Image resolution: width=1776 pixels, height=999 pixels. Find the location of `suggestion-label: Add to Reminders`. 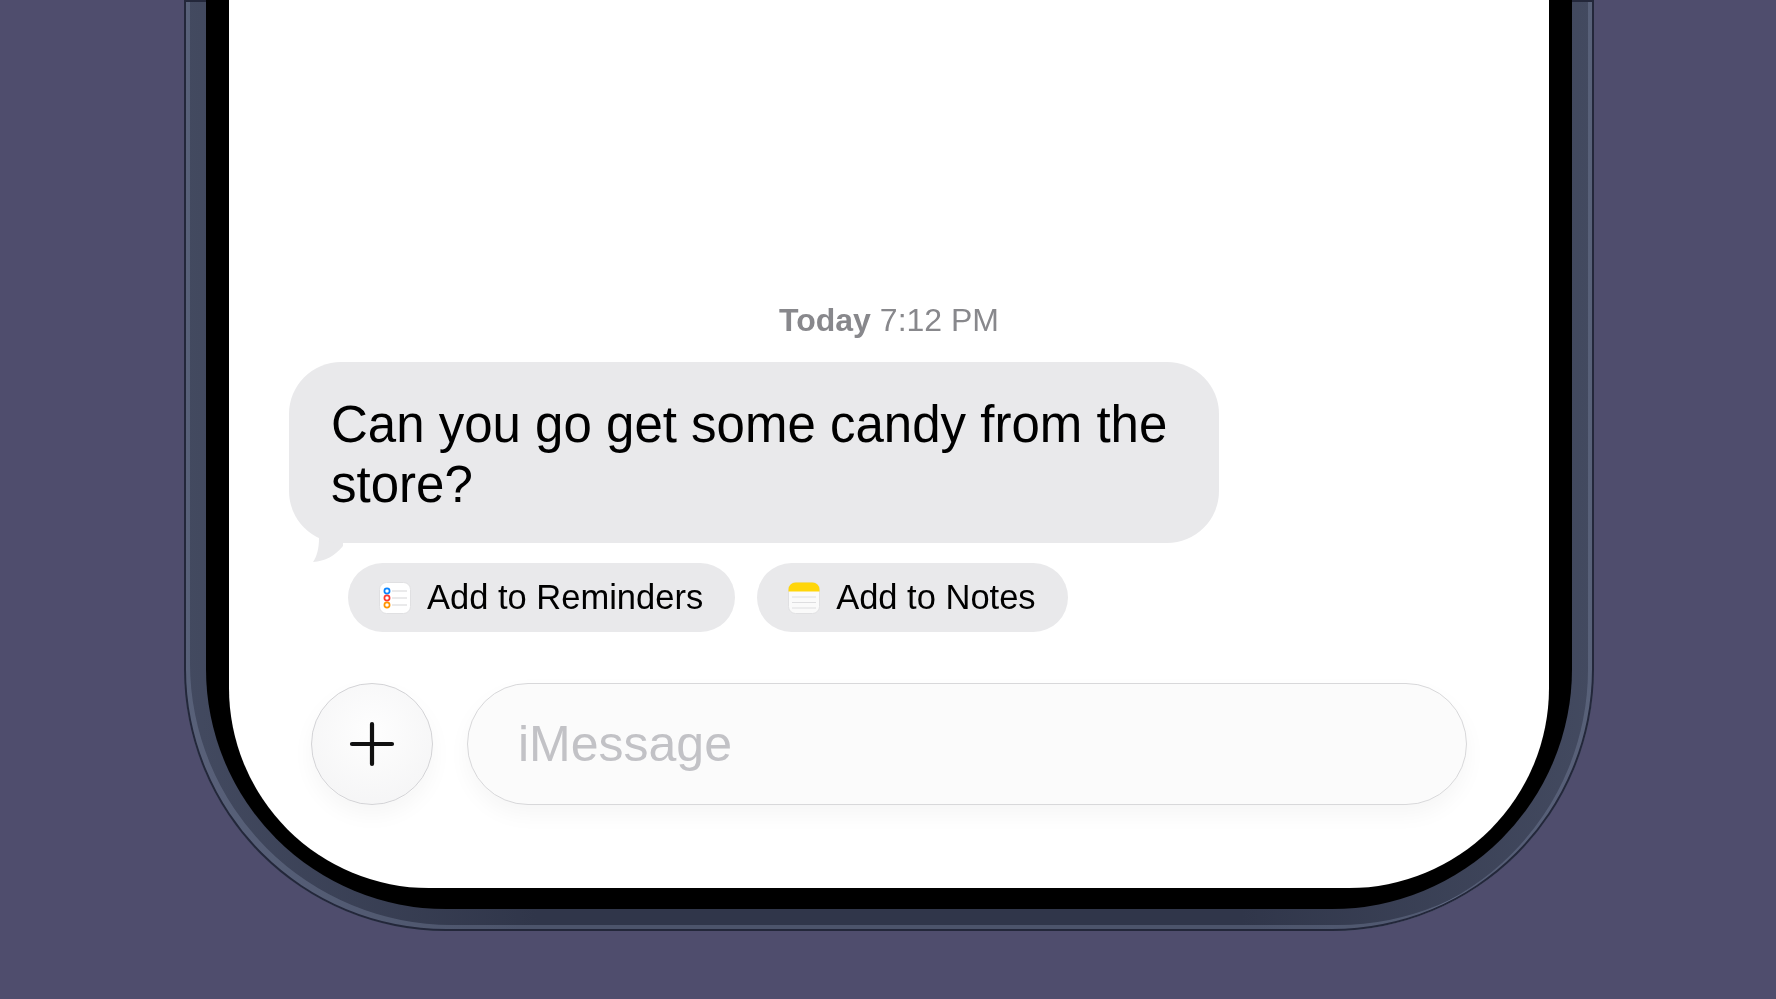

suggestion-label: Add to Reminders is located at coordinates (565, 597).